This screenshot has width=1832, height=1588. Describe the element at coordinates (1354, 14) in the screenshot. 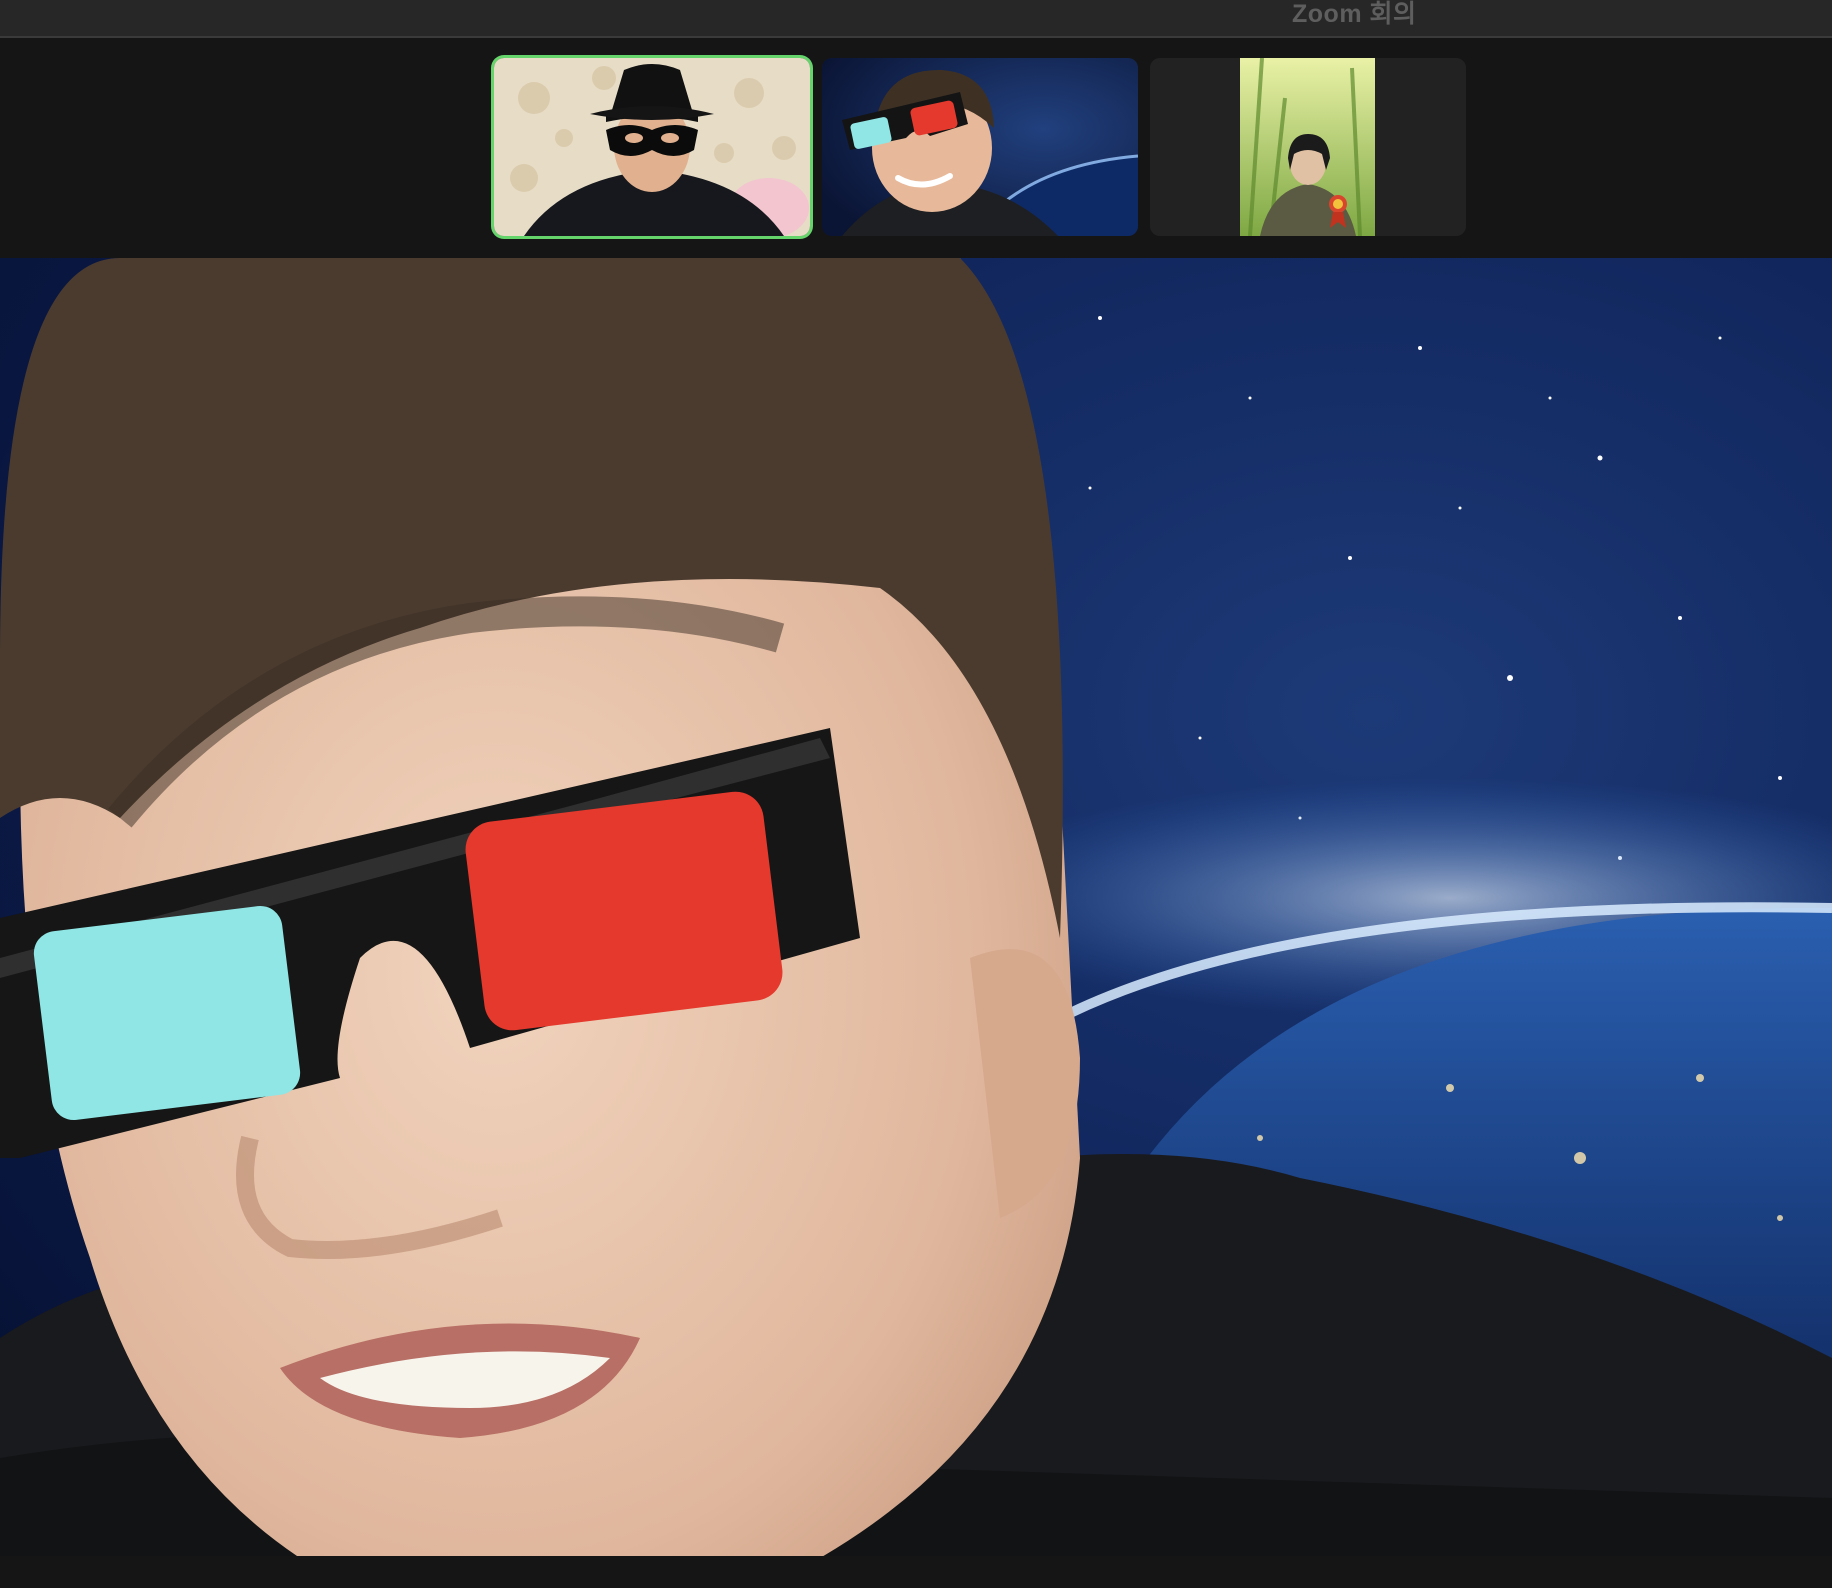

I see `window-title: Zoom 회의` at that location.